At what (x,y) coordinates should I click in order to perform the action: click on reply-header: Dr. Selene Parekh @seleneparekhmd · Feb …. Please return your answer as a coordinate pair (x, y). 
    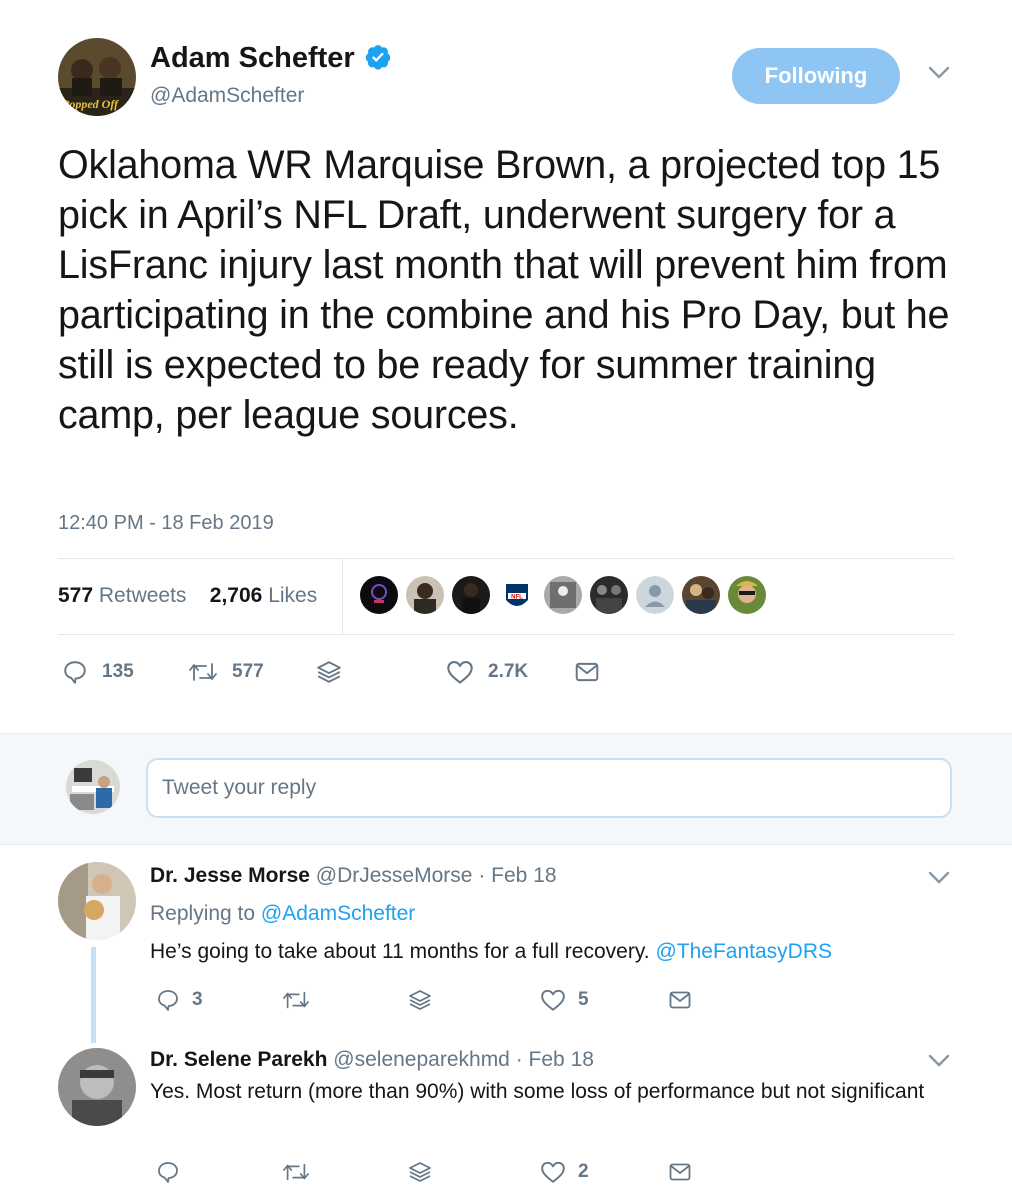
    Looking at the image, I should click on (372, 1060).